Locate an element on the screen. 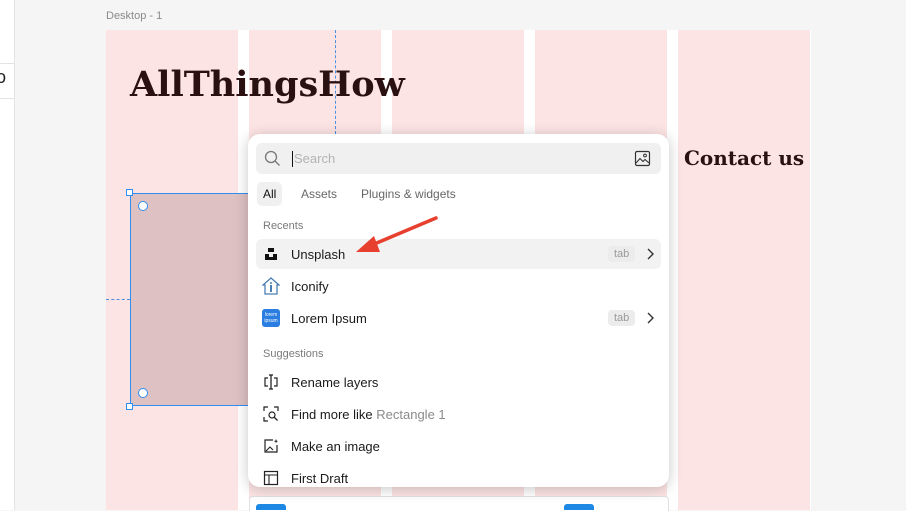  search-icon is located at coordinates (272, 161).